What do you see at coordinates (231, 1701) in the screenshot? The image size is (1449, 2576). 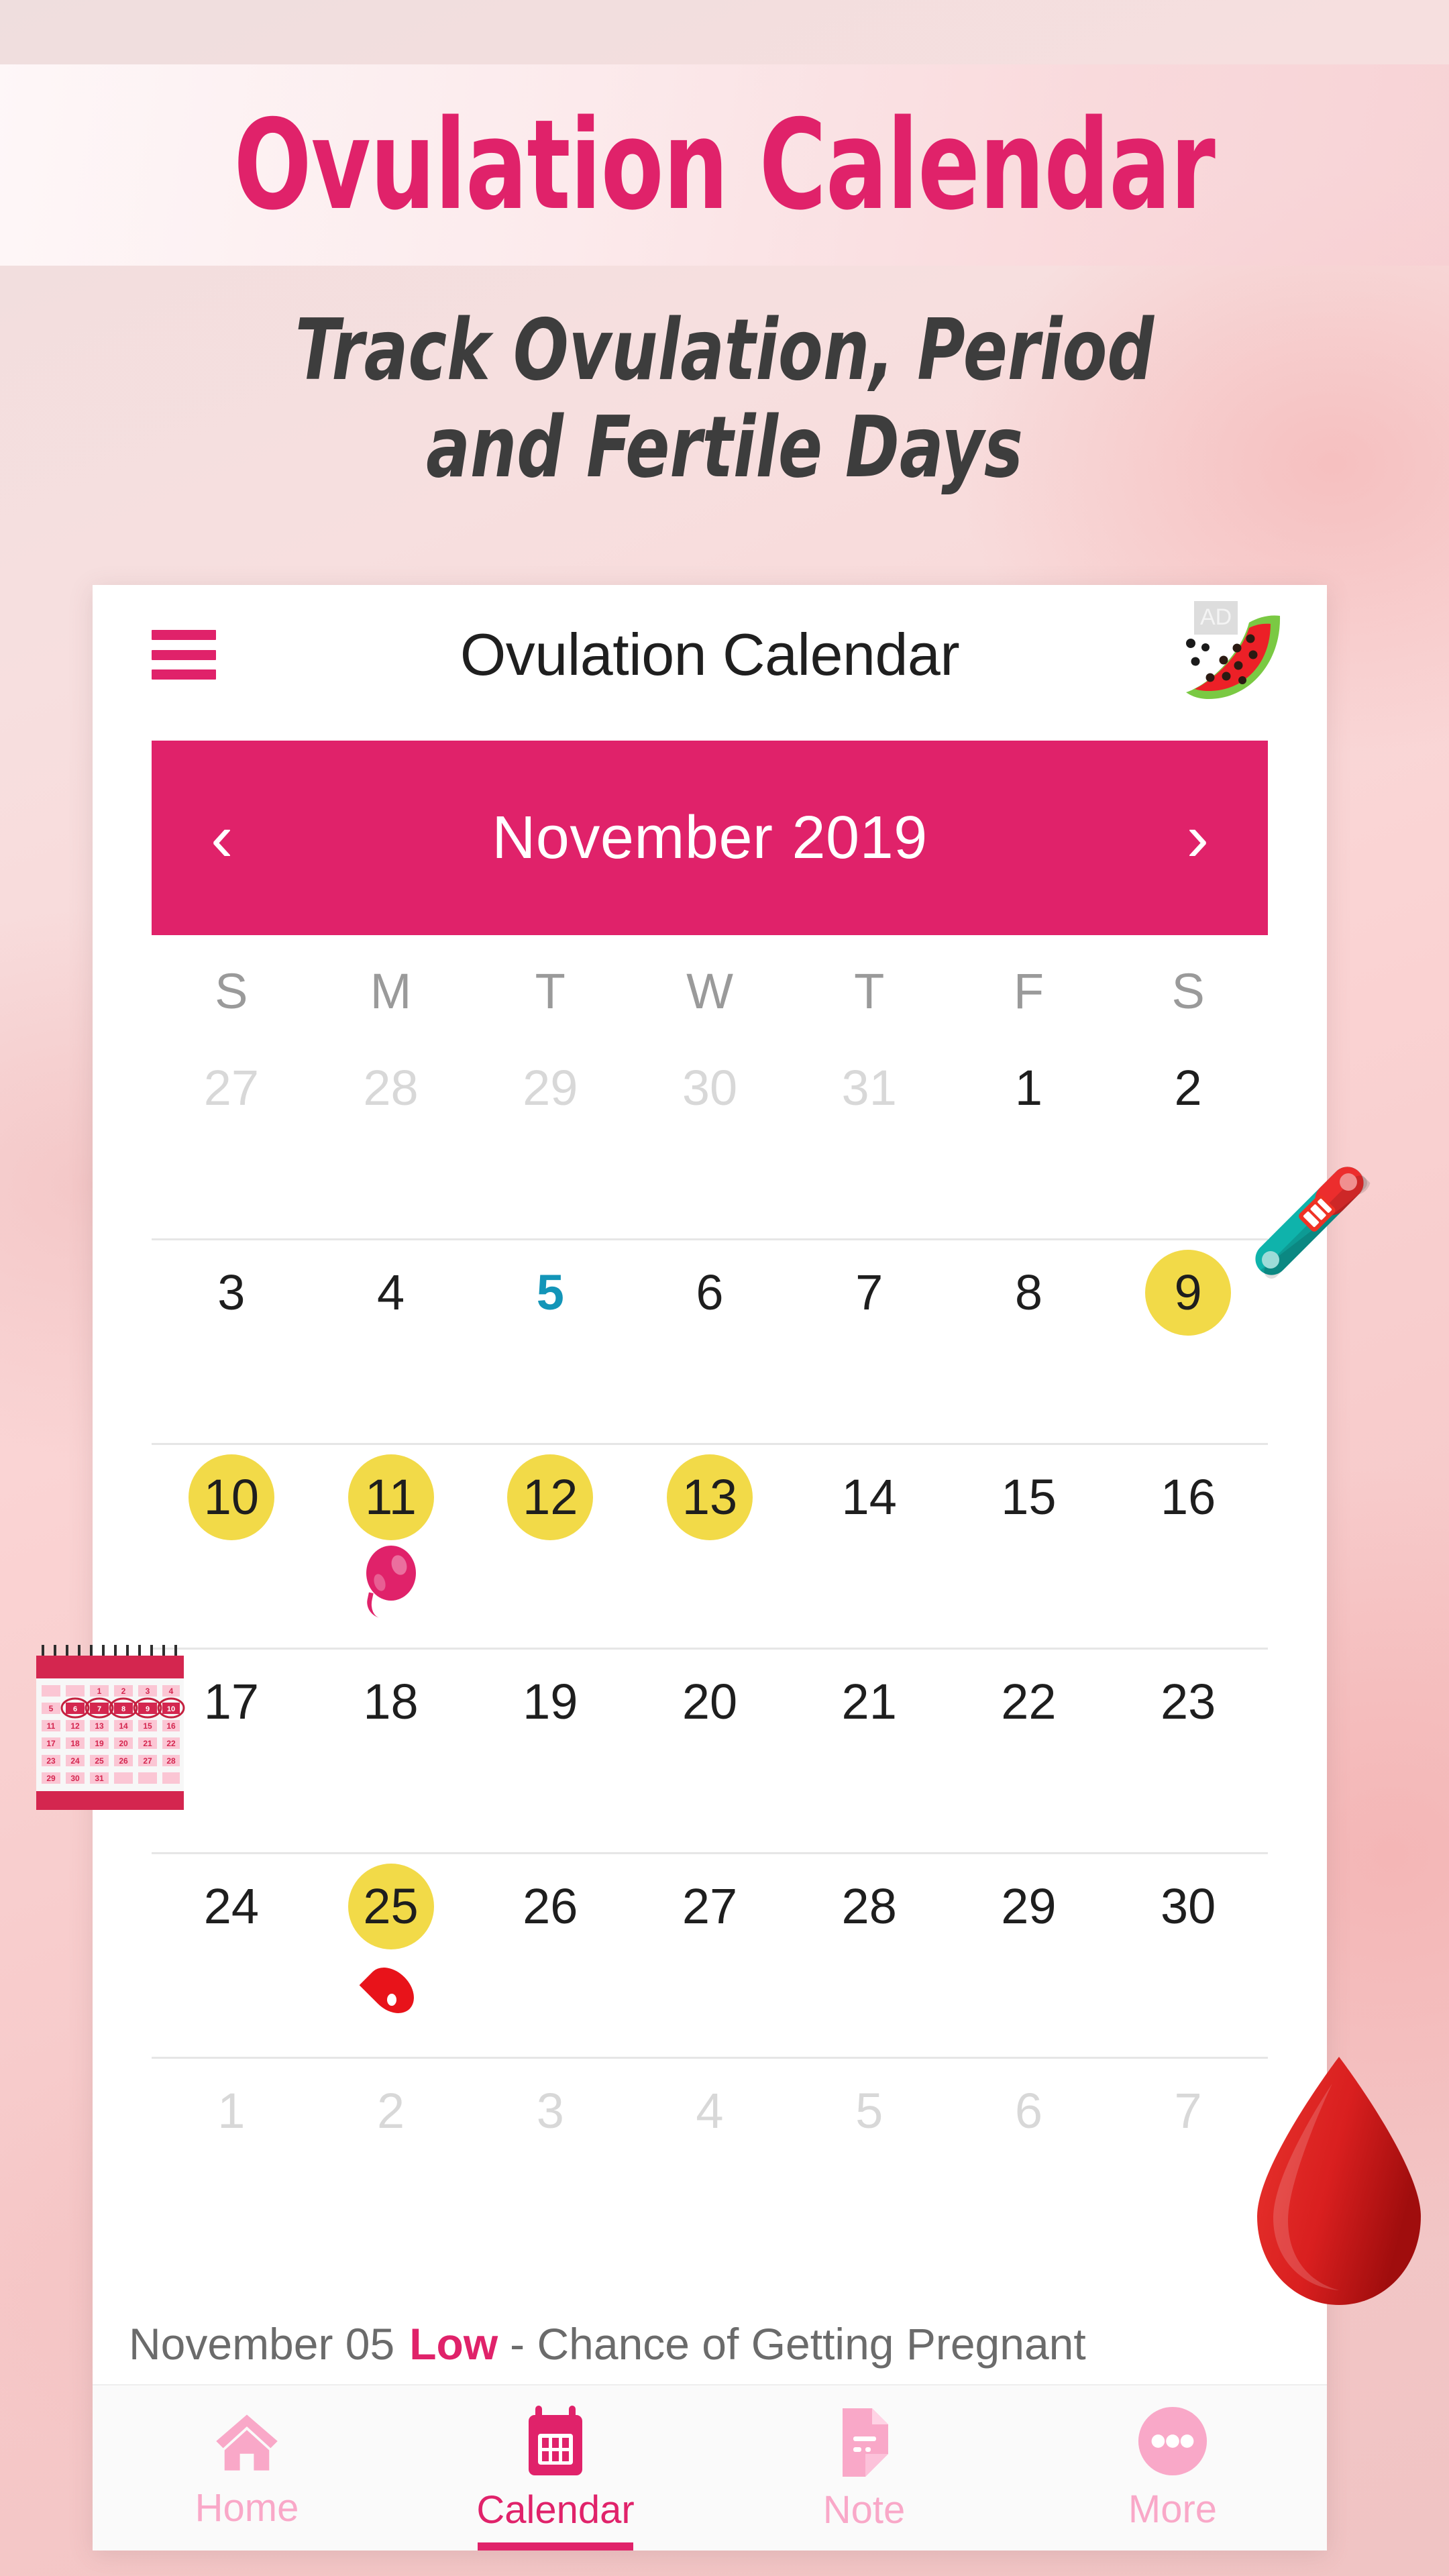 I see `calendar-day-number: 17` at bounding box center [231, 1701].